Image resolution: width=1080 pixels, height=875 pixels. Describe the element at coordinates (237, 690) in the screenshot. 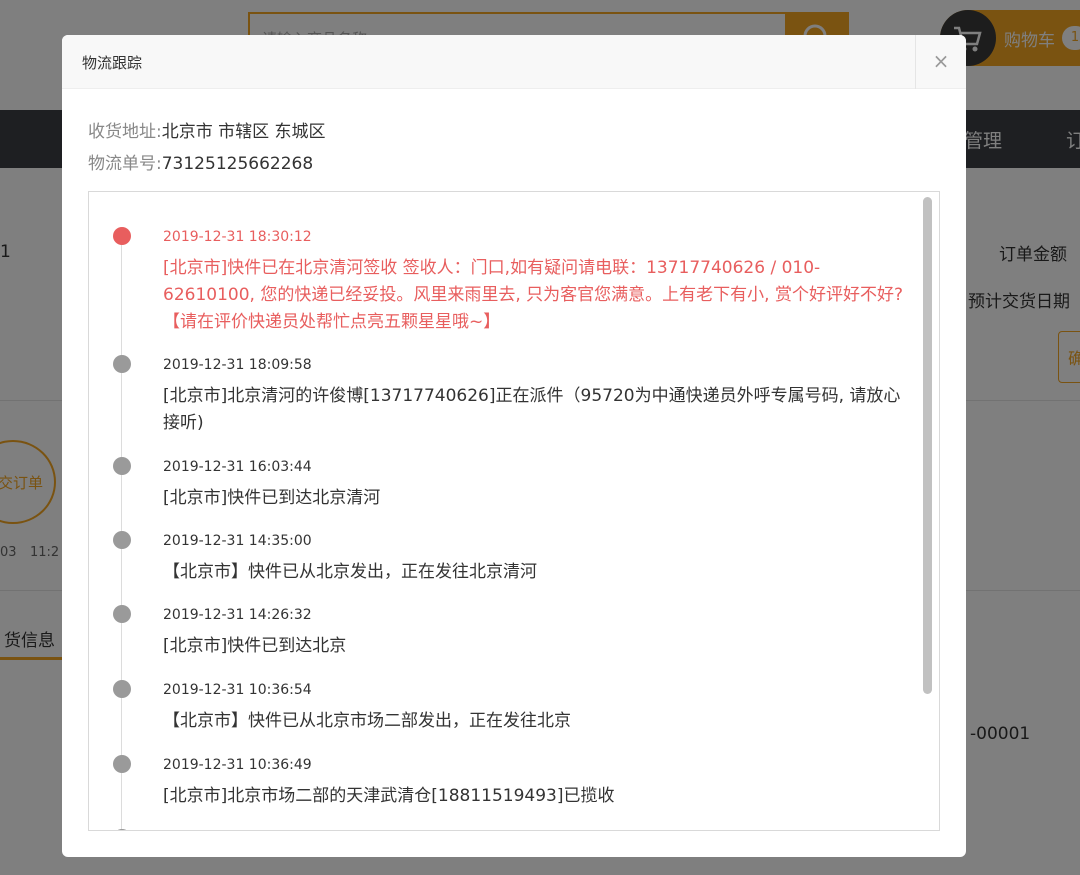

I see `event-time: 2019-12-31 10:36:54` at that location.